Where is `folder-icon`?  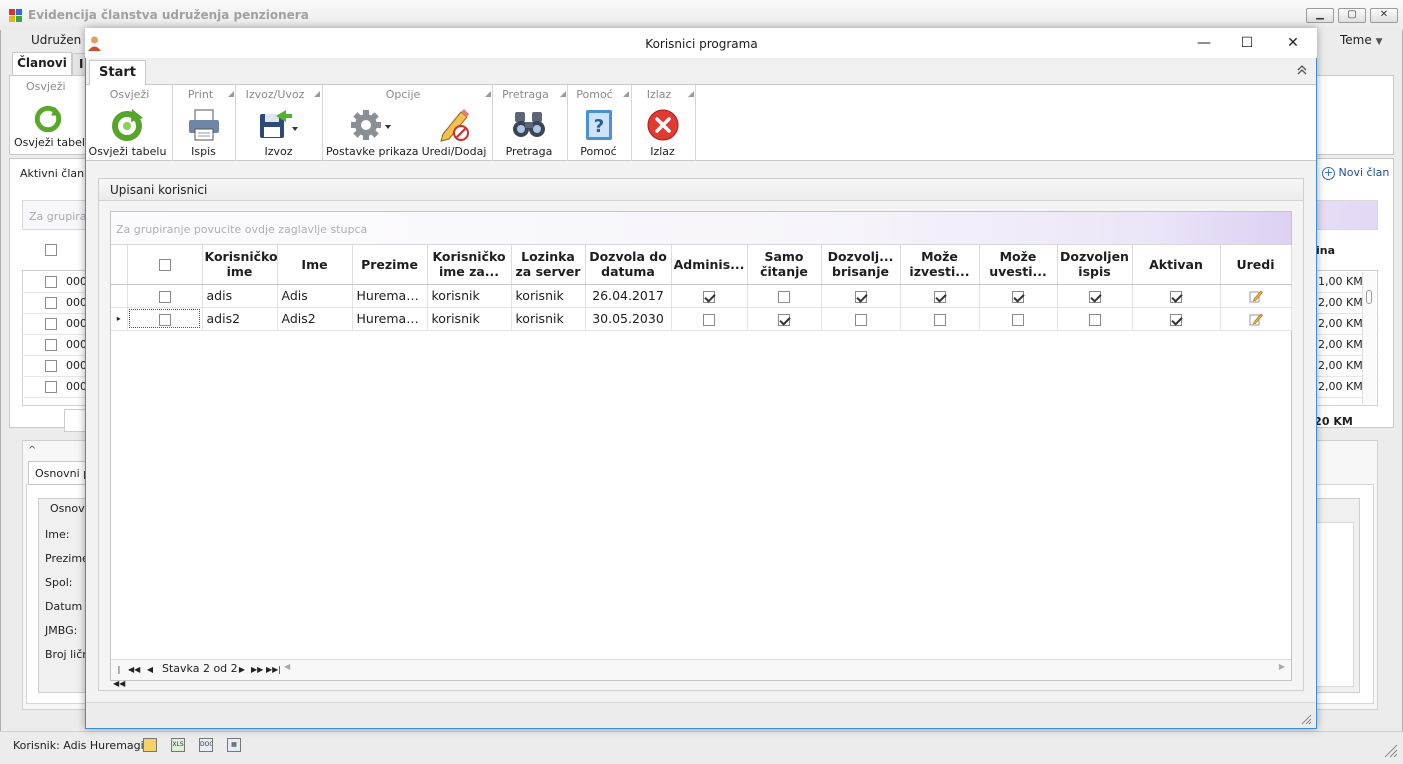
folder-icon is located at coordinates (150, 745).